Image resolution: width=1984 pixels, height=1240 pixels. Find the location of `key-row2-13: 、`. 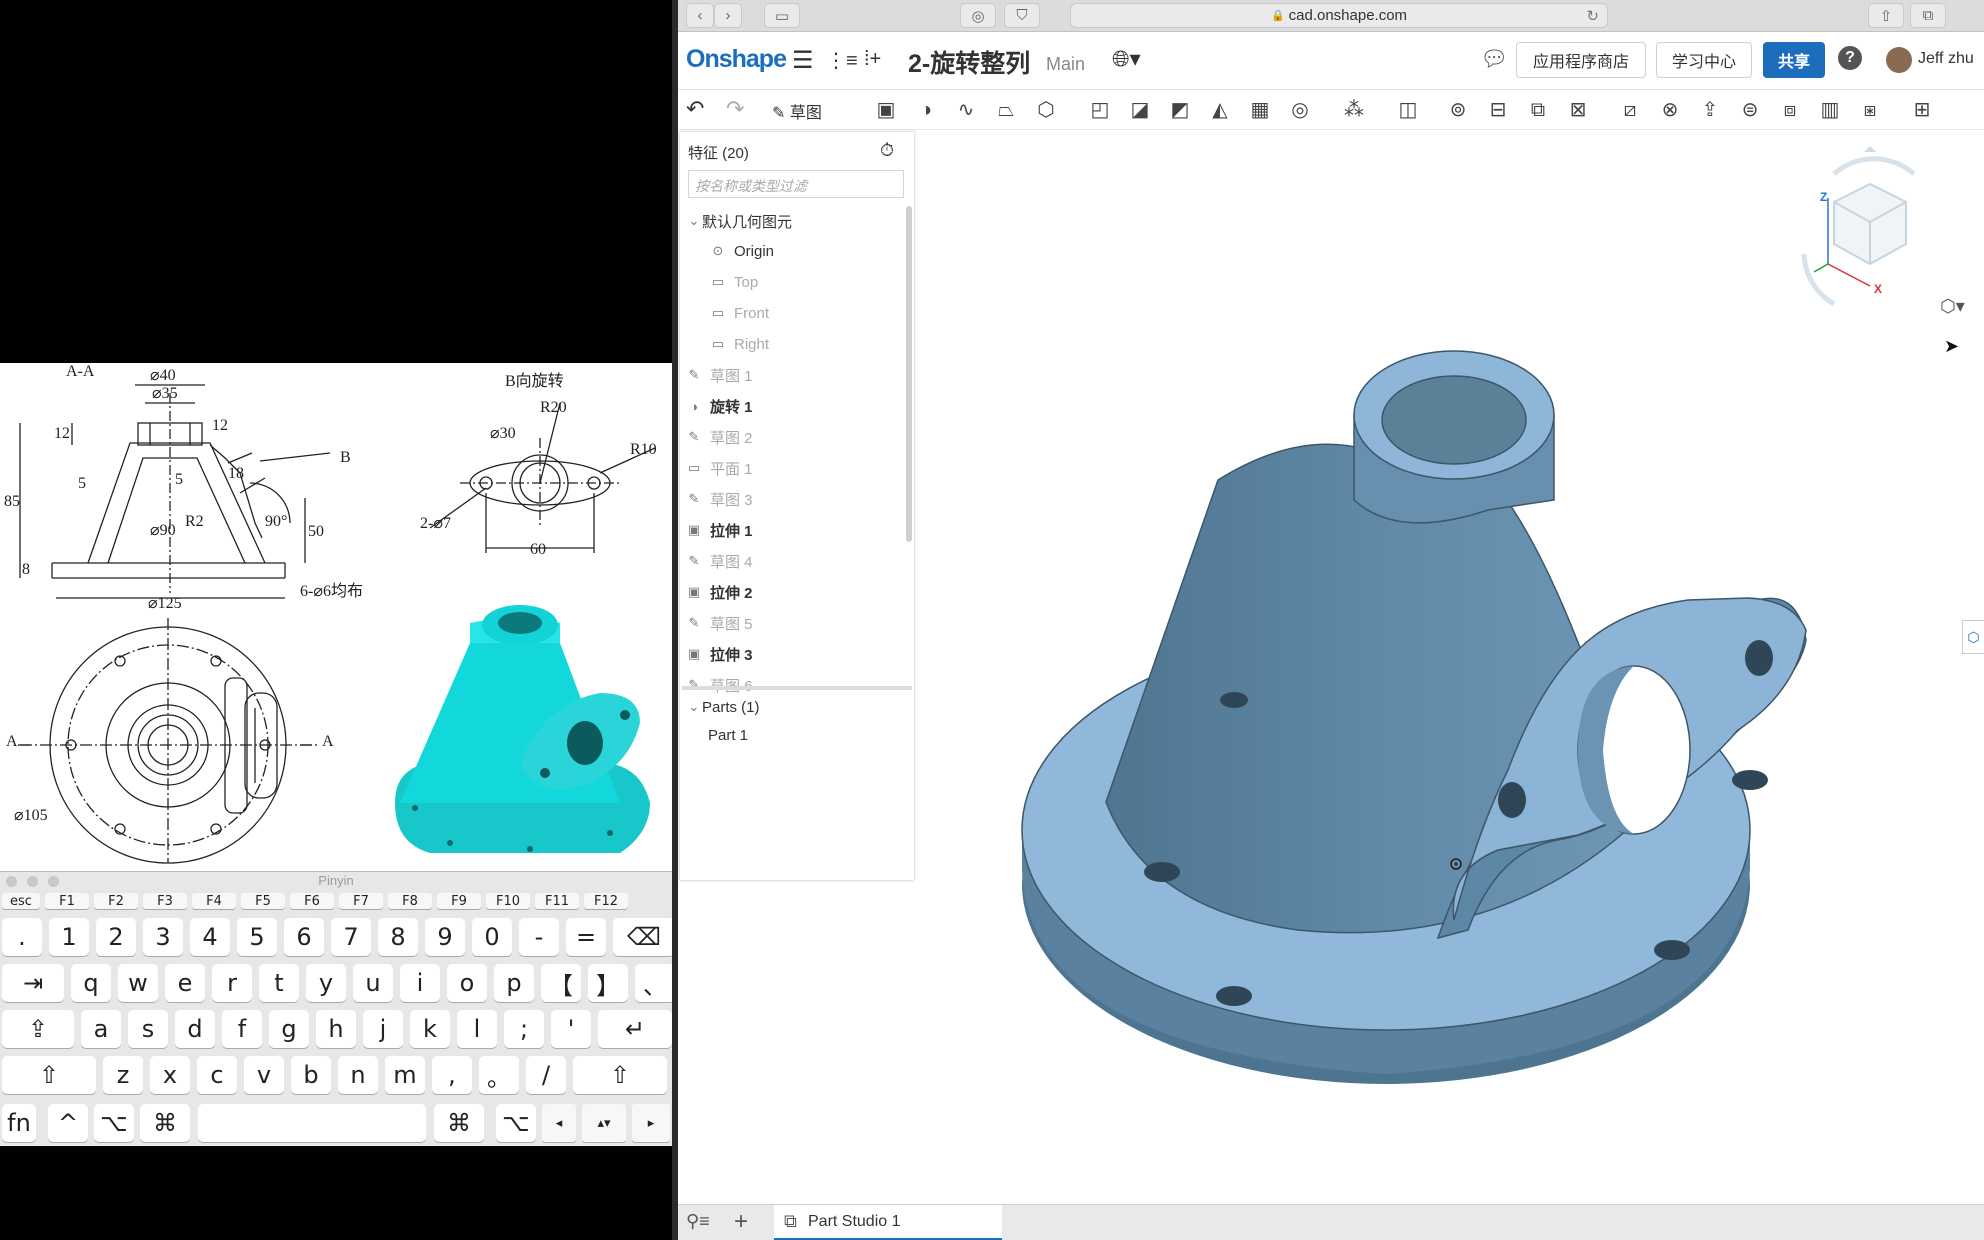

key-row2-13: 、 is located at coordinates (655, 983).